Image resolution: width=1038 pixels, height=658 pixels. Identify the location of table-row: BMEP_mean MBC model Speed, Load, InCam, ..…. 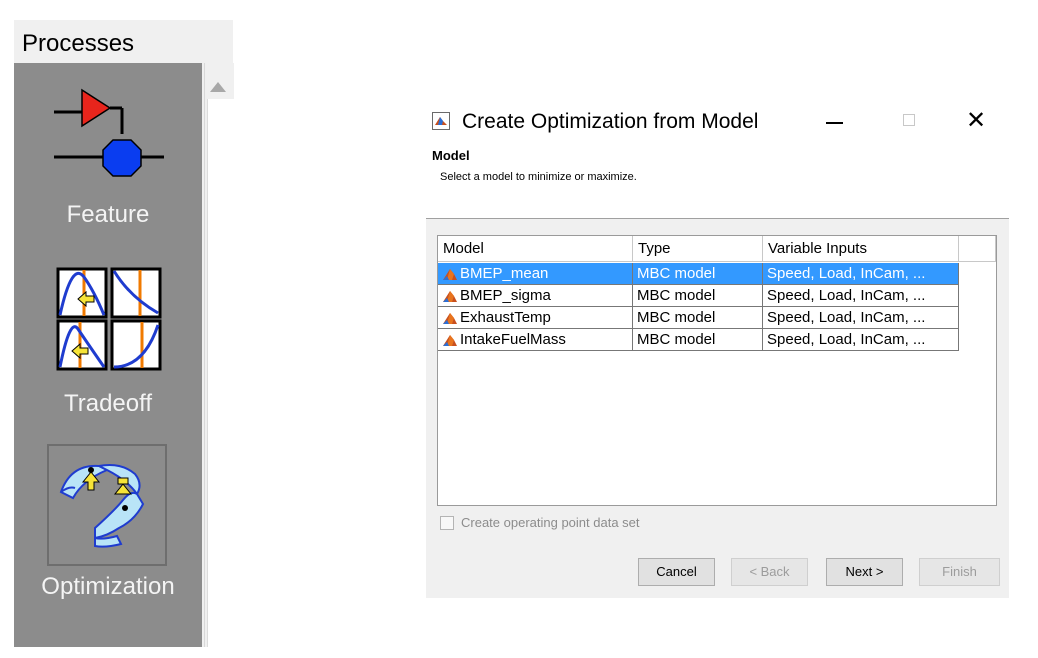
(699, 274).